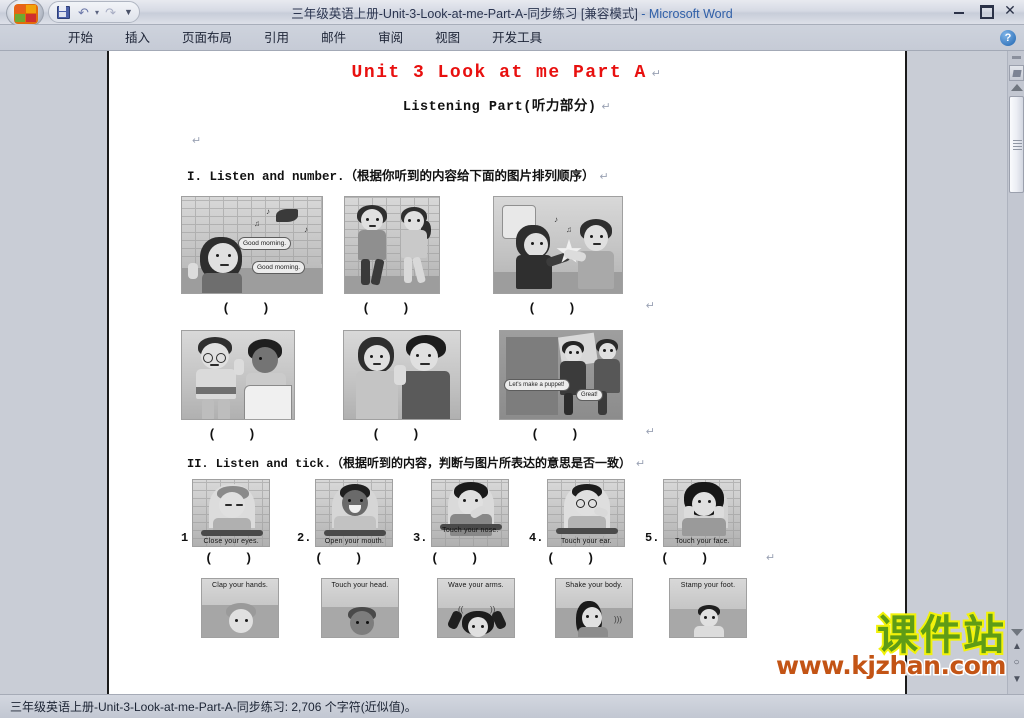 The image size is (1024, 718). I want to click on restore-button, so click(985, 11).